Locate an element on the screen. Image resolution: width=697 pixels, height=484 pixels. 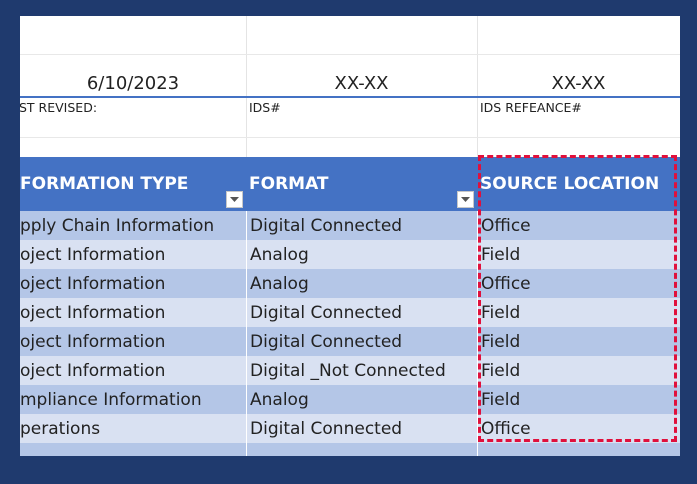
table-row: perations Digital Connected Office is located at coordinates (350, 428).